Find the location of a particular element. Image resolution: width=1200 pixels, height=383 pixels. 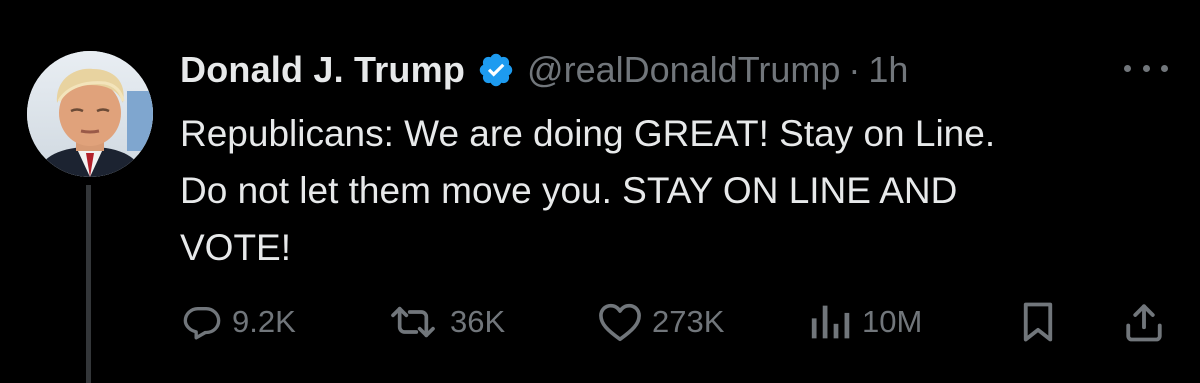

like-button: 273K is located at coordinates (661, 322).